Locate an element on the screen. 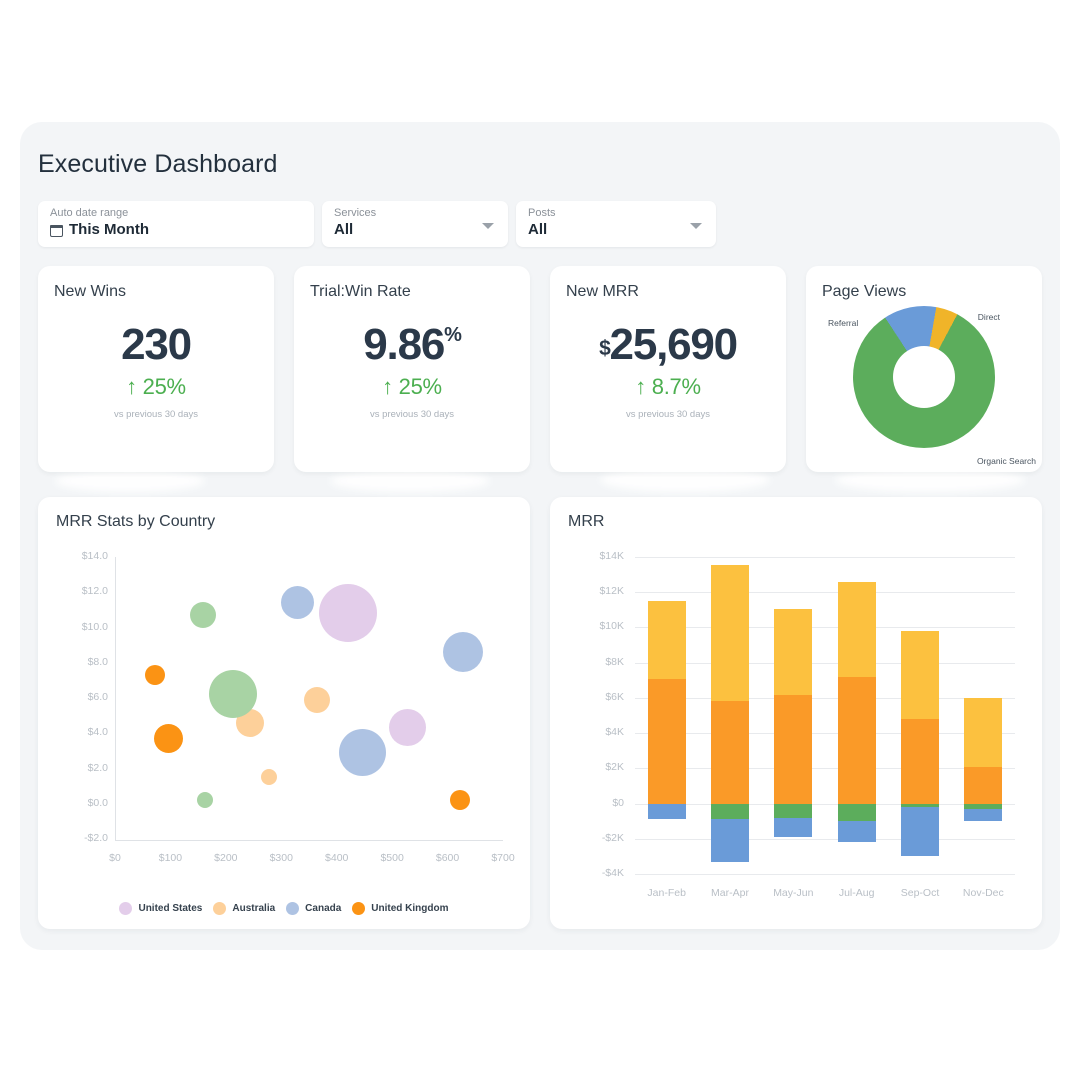 The width and height of the screenshot is (1080, 1080). filter-posts: Posts All is located at coordinates (616, 224).